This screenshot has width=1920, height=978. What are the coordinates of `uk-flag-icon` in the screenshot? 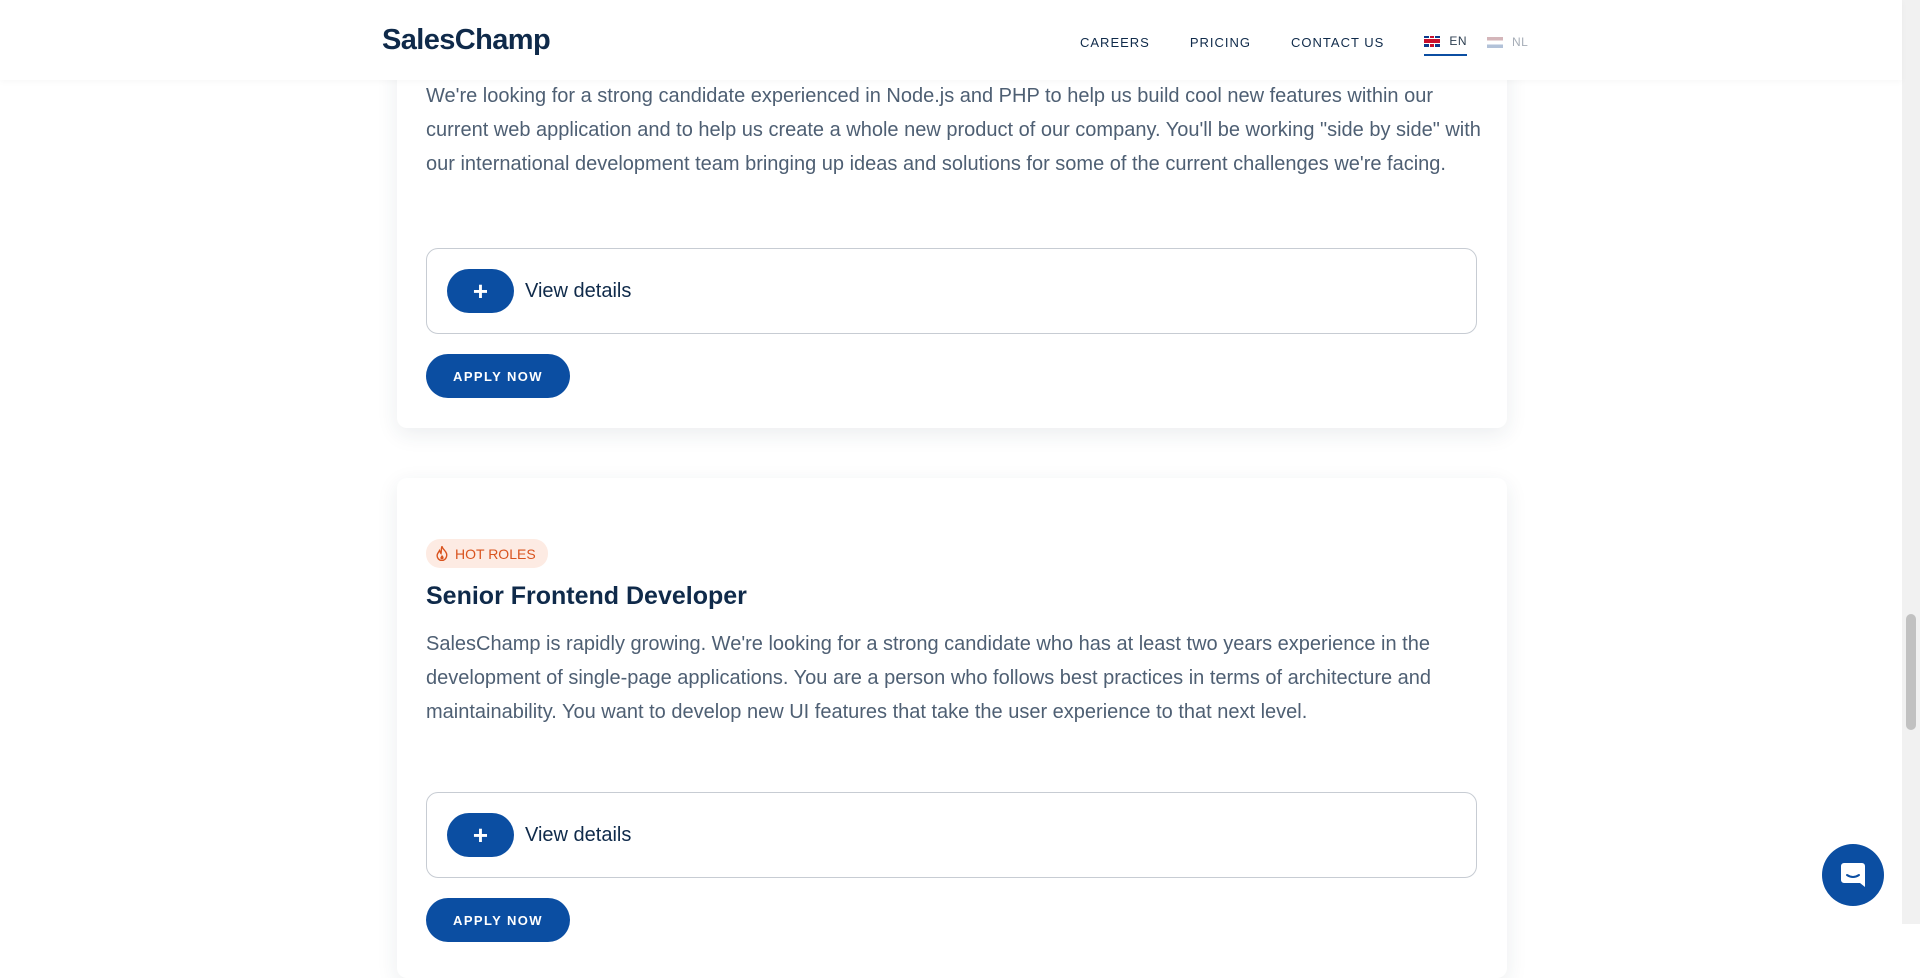 It's located at (1432, 41).